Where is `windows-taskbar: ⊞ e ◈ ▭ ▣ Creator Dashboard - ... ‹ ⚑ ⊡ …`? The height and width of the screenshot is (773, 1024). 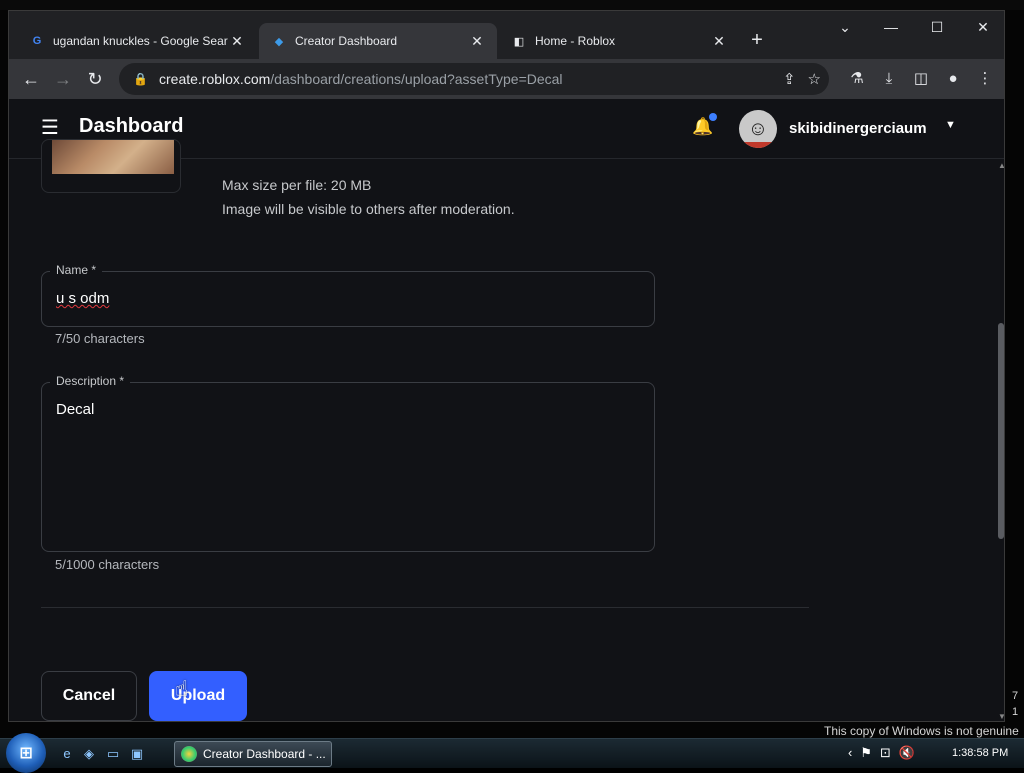 windows-taskbar: ⊞ e ◈ ▭ ▣ Creator Dashboard - ... ‹ ⚑ ⊡ … is located at coordinates (512, 753).